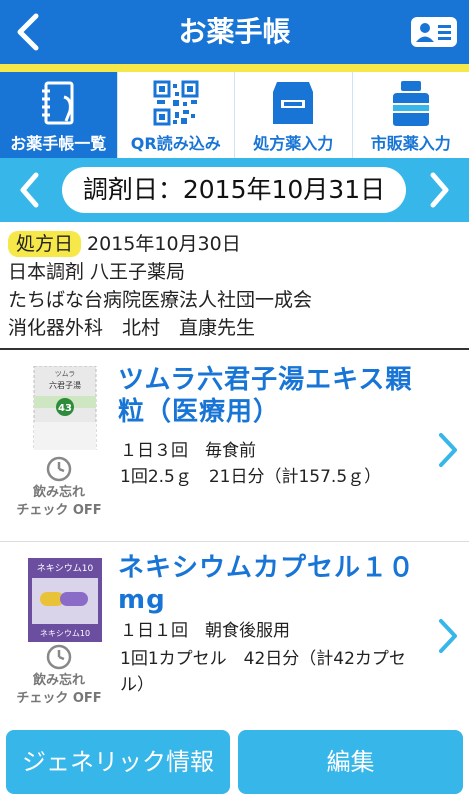 This screenshot has height=800, width=469. Describe the element at coordinates (65, 374) in the screenshot. I see `svg-text: ツムラ` at that location.